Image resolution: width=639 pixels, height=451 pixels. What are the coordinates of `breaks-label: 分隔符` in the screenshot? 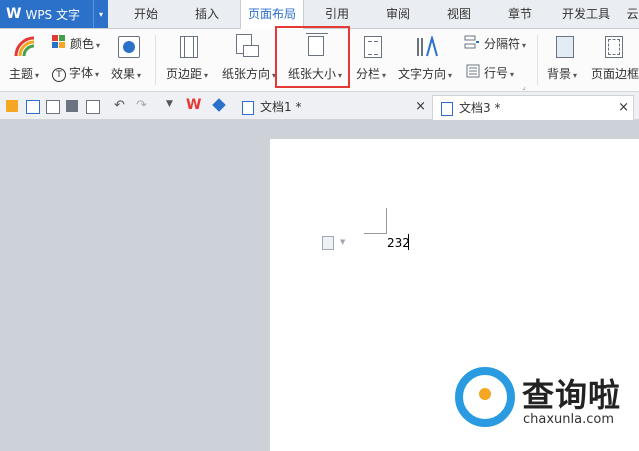 It's located at (502, 44).